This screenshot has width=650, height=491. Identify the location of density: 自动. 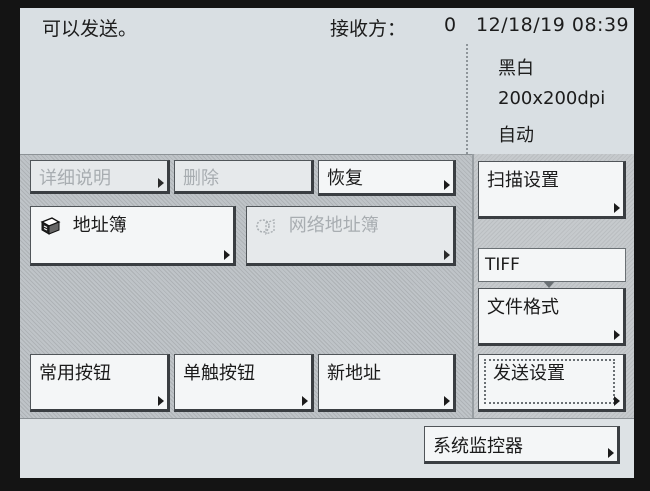
(516, 135).